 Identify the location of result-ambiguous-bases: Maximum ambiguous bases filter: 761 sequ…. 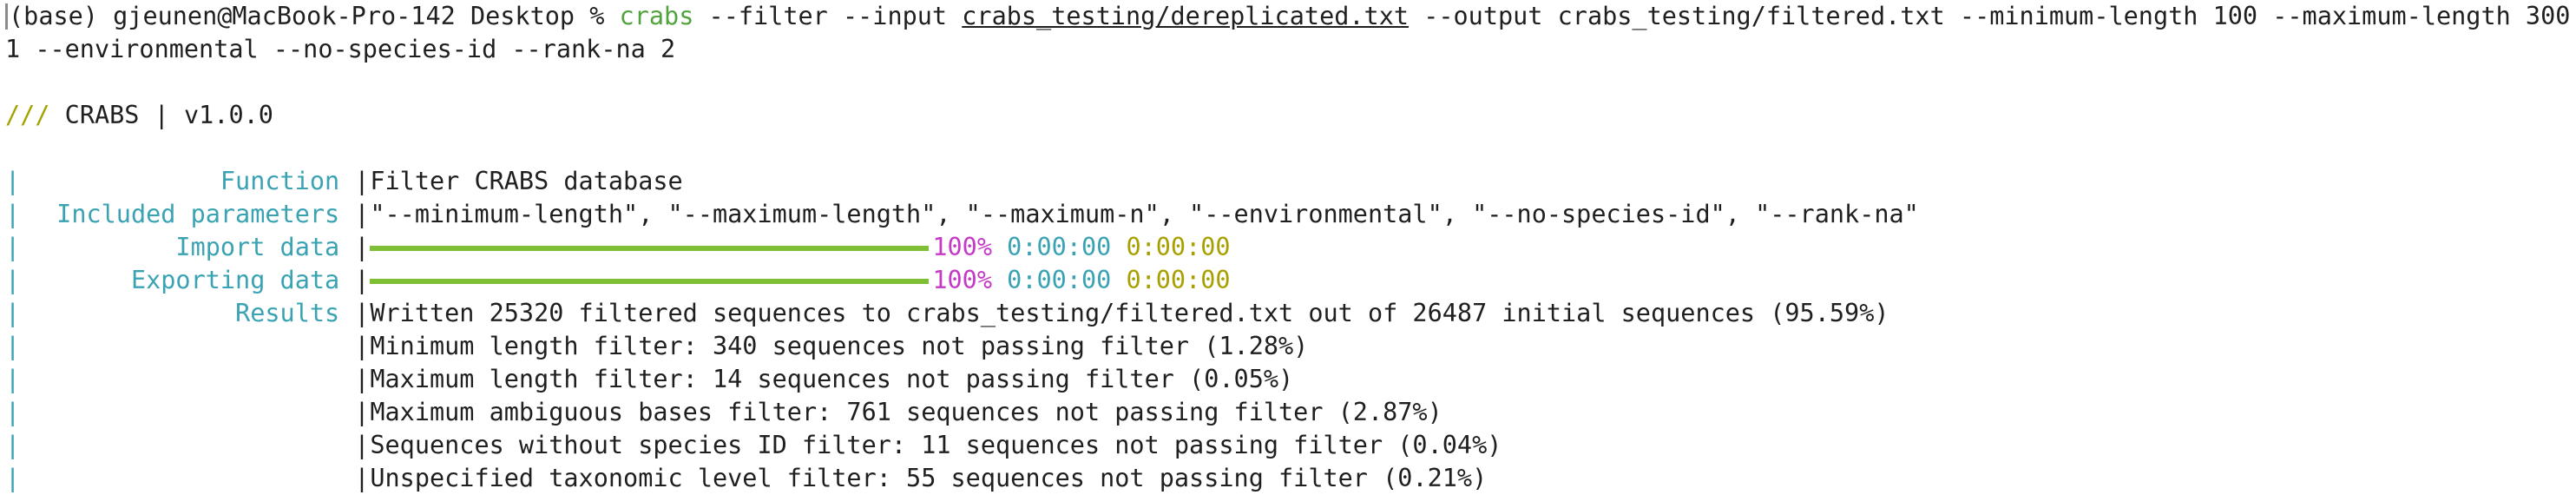
(906, 412).